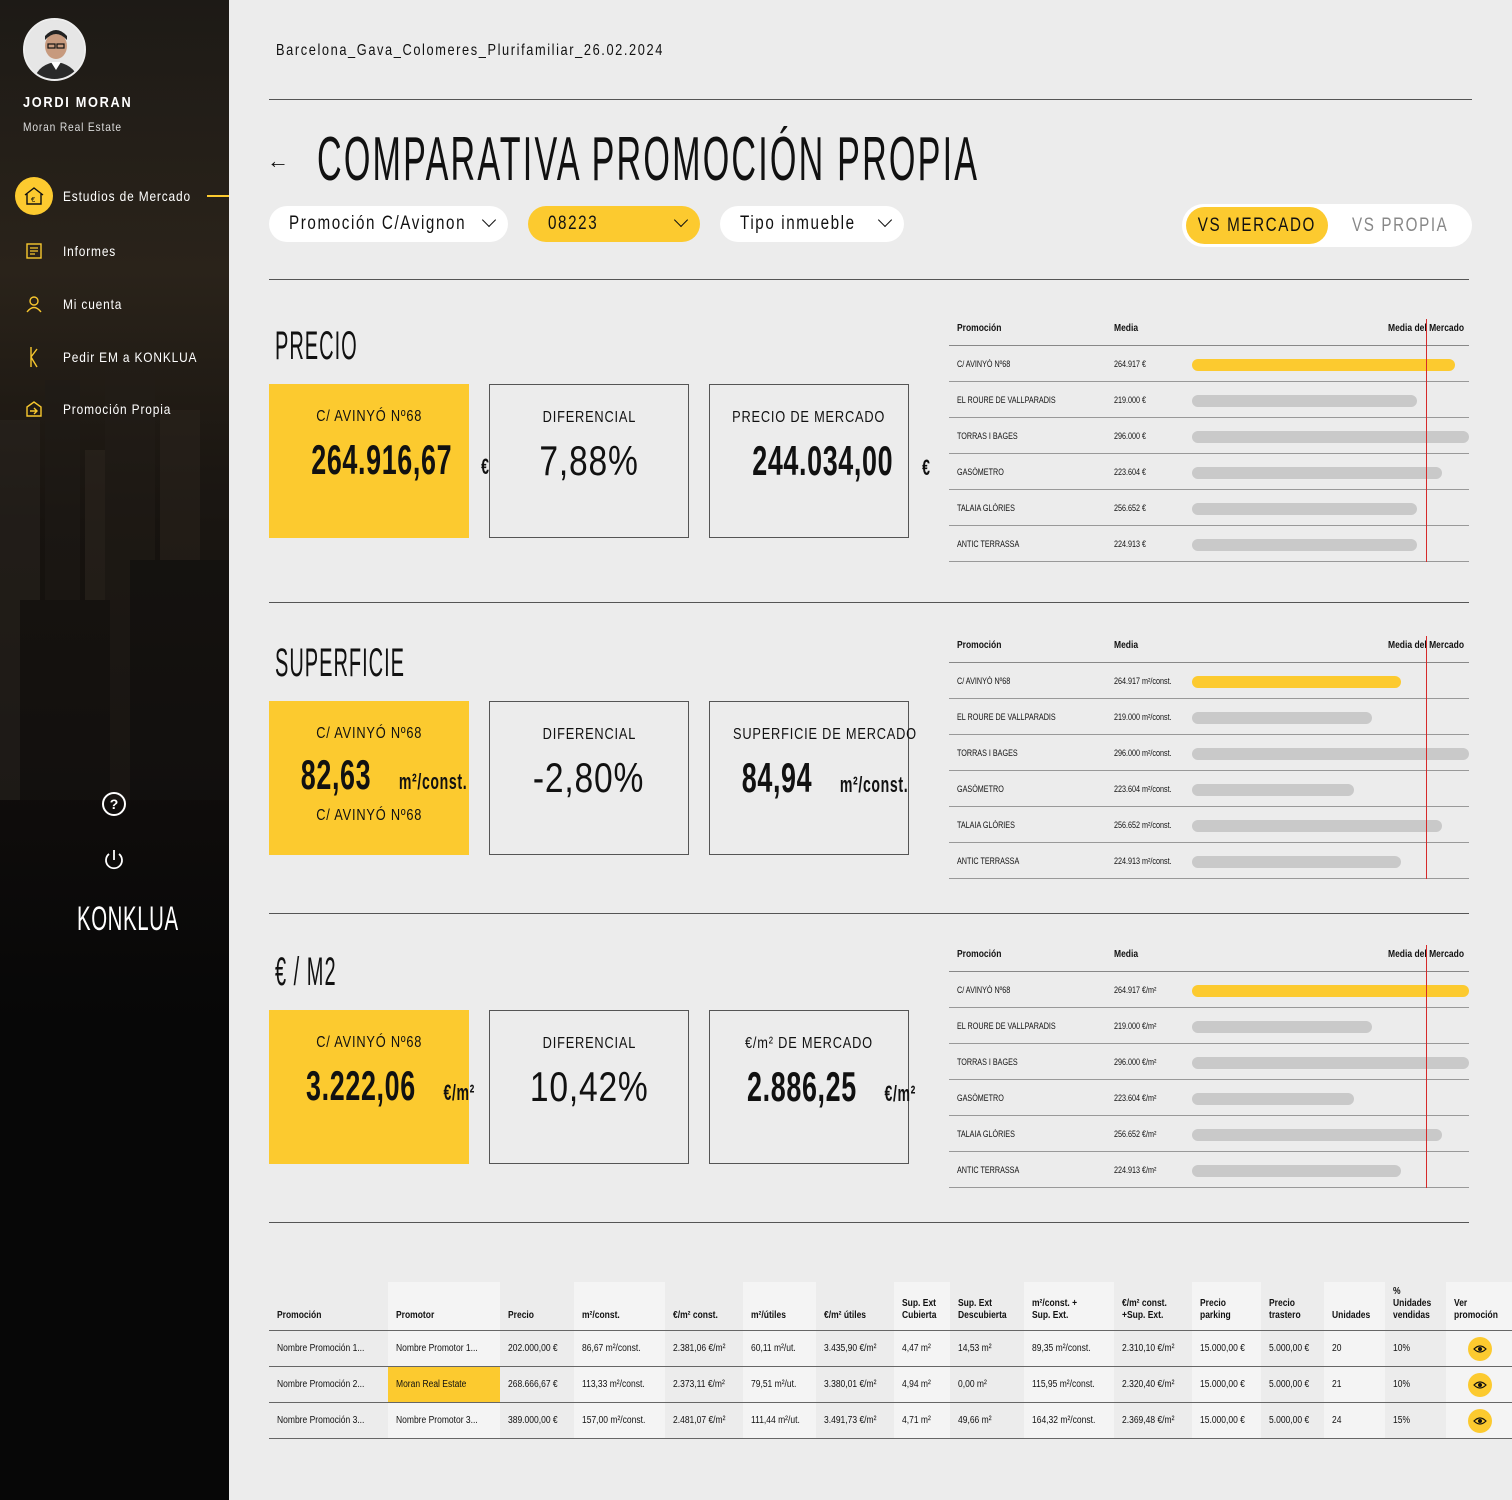  What do you see at coordinates (34, 409) in the screenshot?
I see `own-promotion-icon` at bounding box center [34, 409].